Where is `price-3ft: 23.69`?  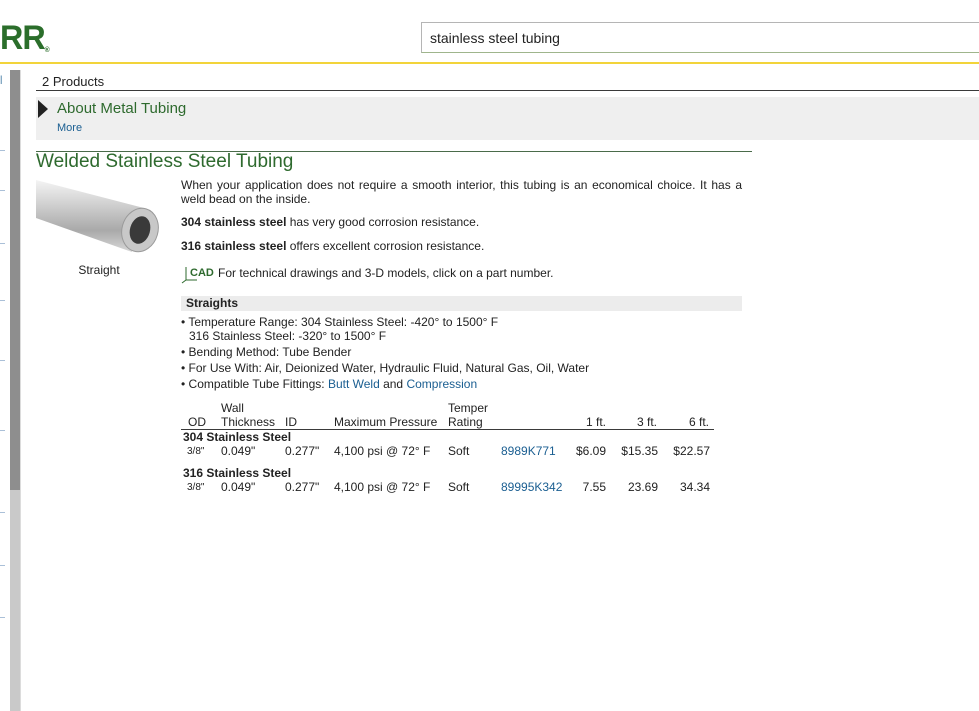 price-3ft: 23.69 is located at coordinates (642, 487).